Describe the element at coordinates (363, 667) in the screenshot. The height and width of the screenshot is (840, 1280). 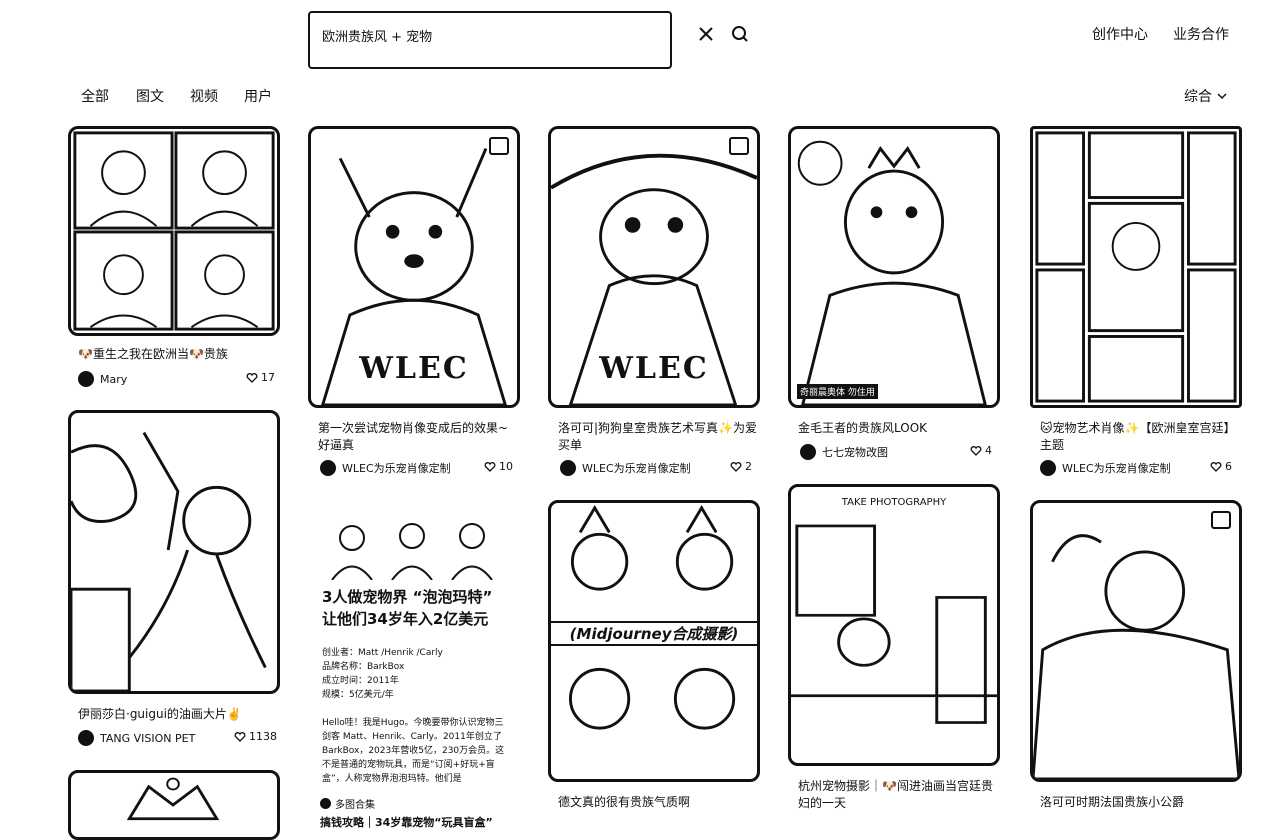
I see `fact-line: 品牌名称：BarkBox` at that location.